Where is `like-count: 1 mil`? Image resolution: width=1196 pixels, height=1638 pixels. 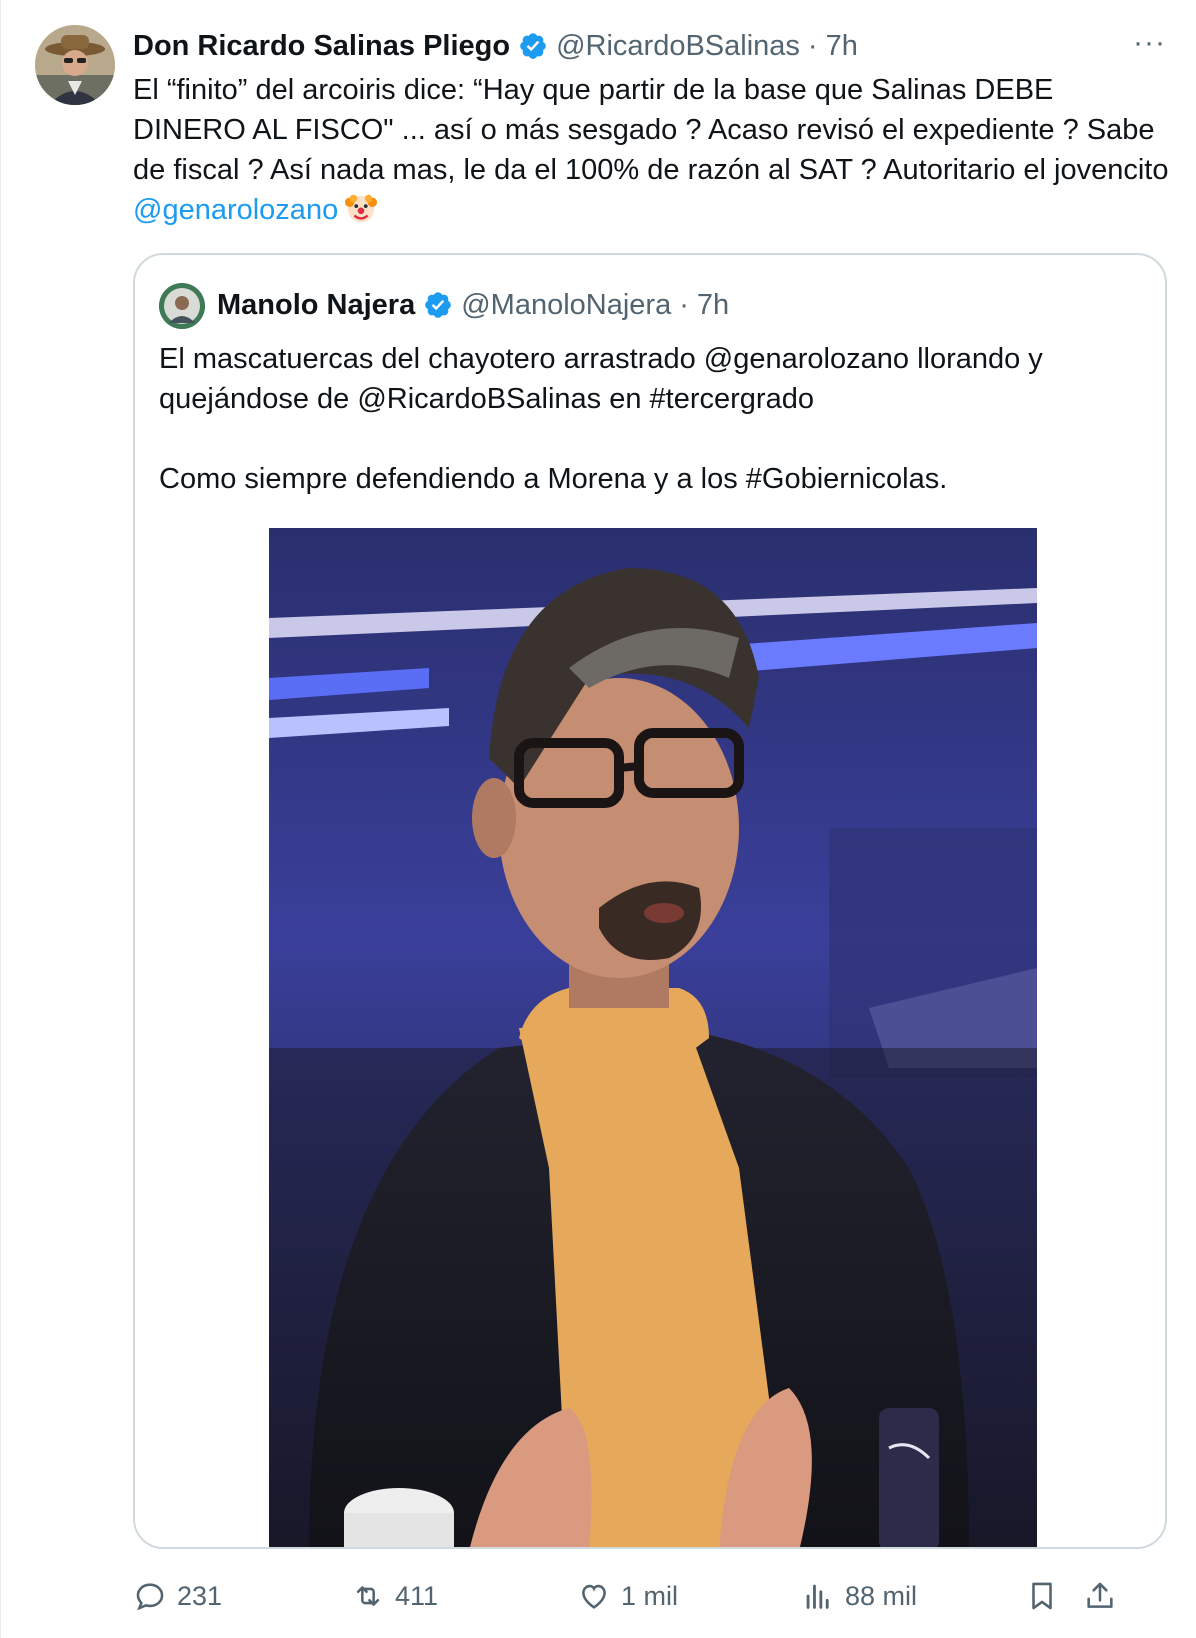
like-count: 1 mil is located at coordinates (650, 1595).